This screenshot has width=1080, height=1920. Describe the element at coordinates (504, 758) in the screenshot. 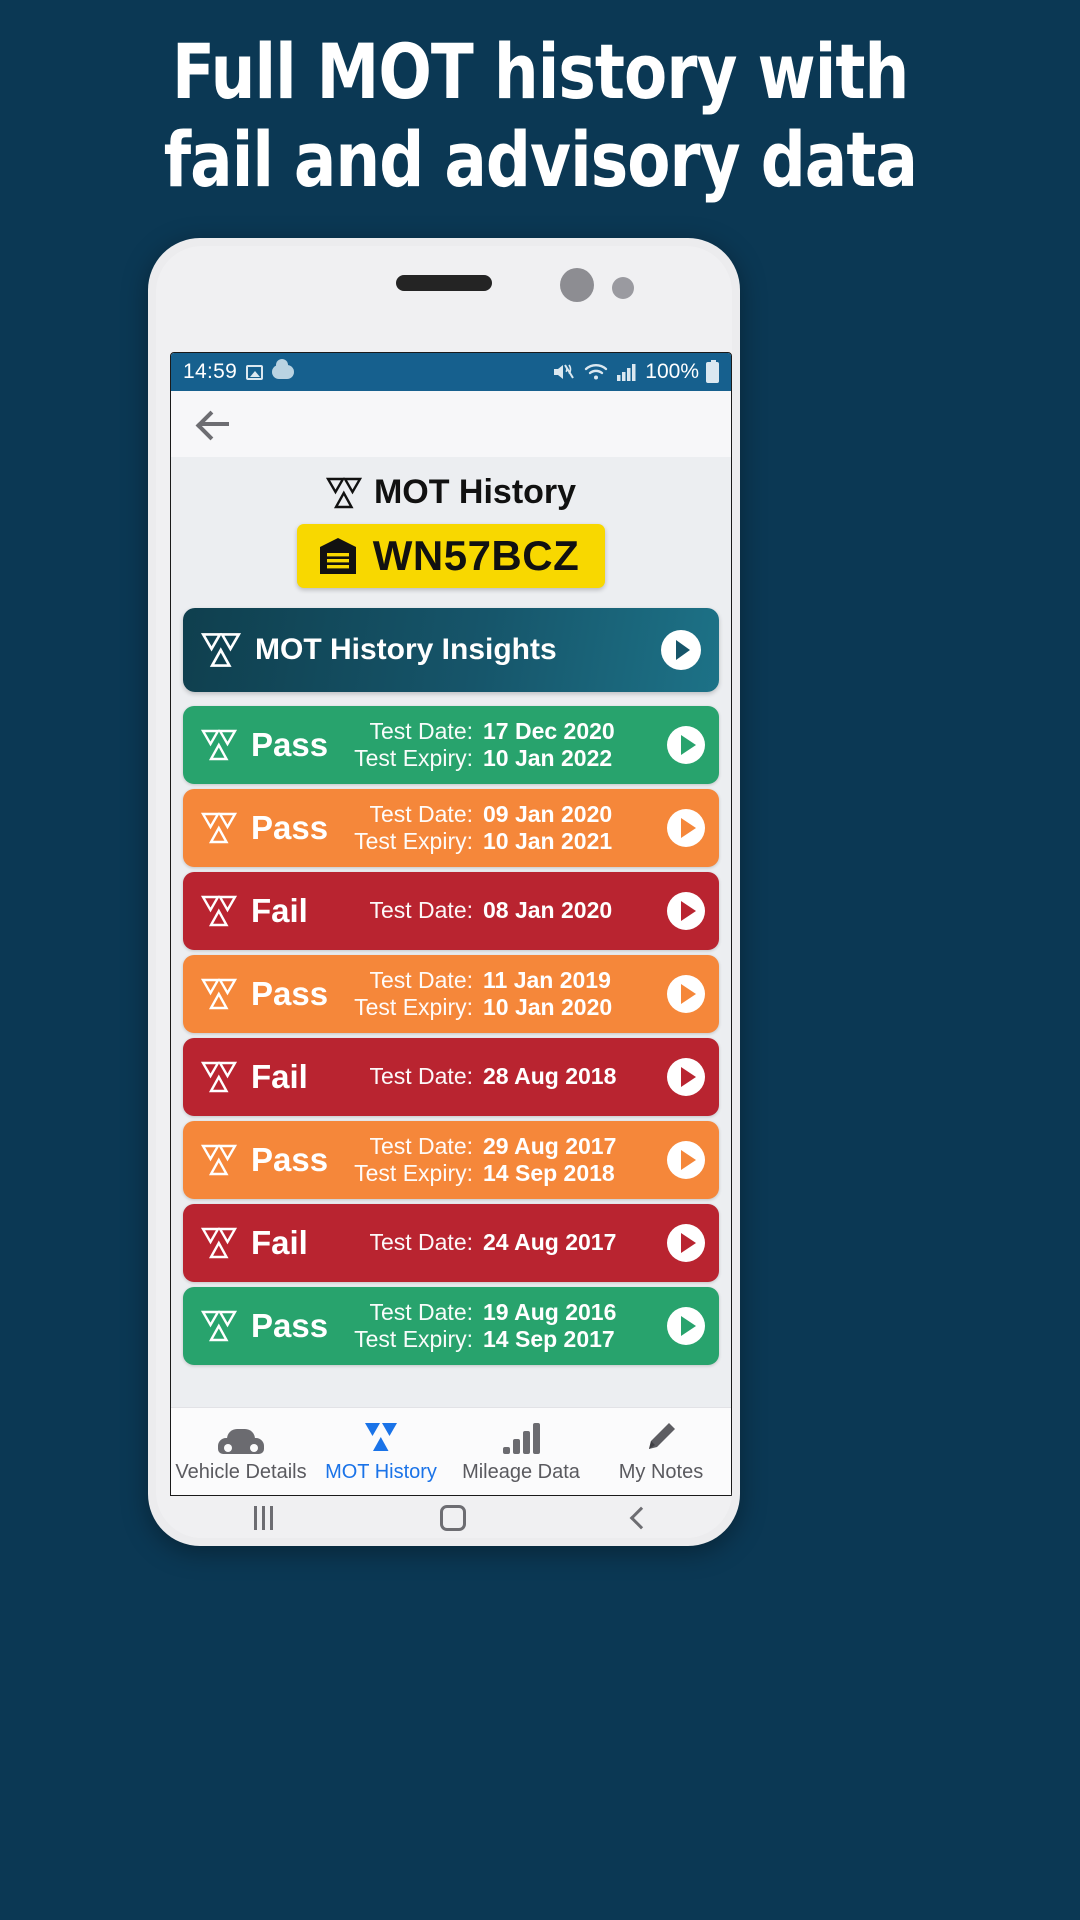

I see `test-expiry-line: Test Expiry: 10 Jan 2022` at that location.